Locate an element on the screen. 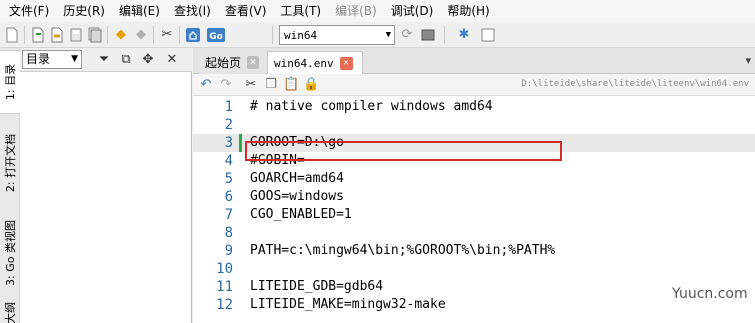 The height and width of the screenshot is (323, 755). line-number: 6 is located at coordinates (228, 197).